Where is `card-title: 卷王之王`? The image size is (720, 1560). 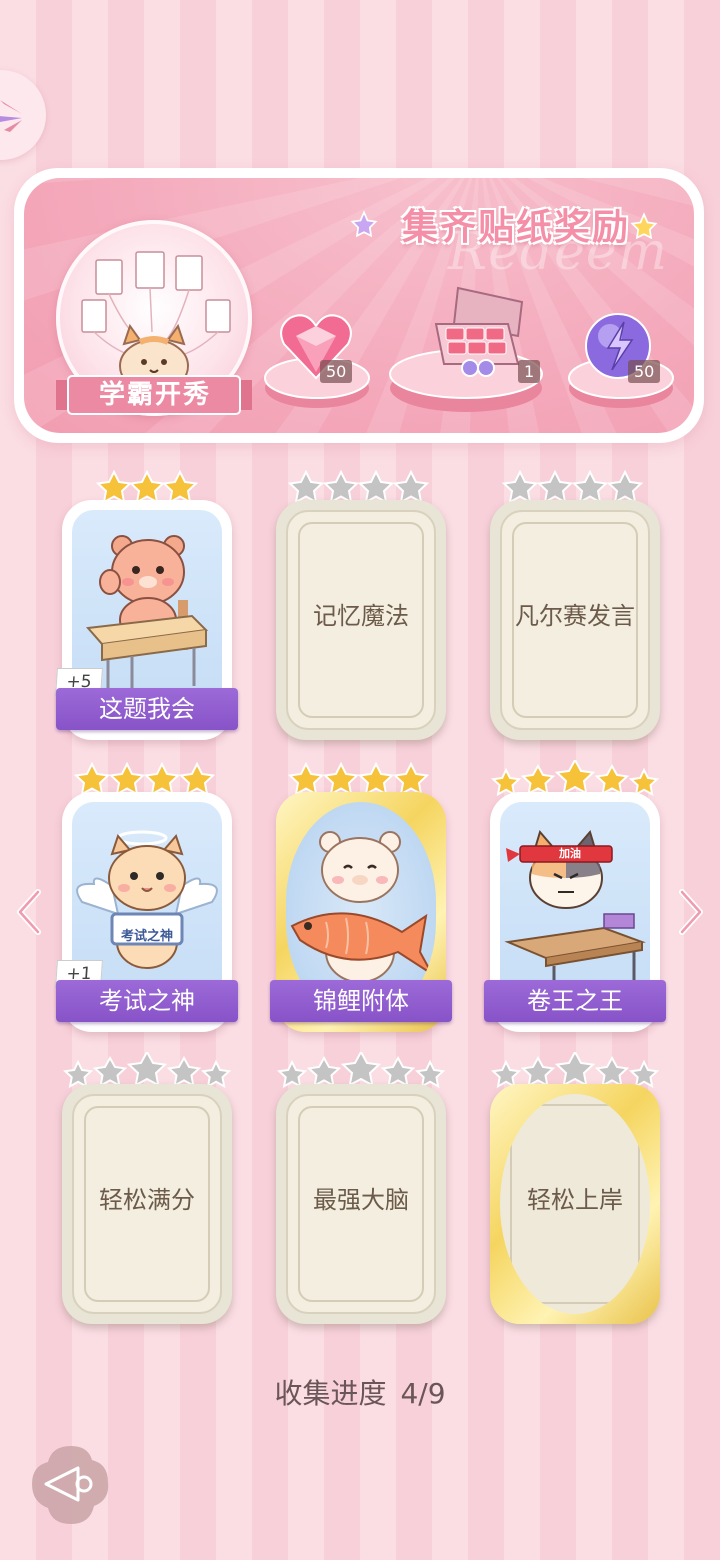 card-title: 卷王之王 is located at coordinates (575, 1001).